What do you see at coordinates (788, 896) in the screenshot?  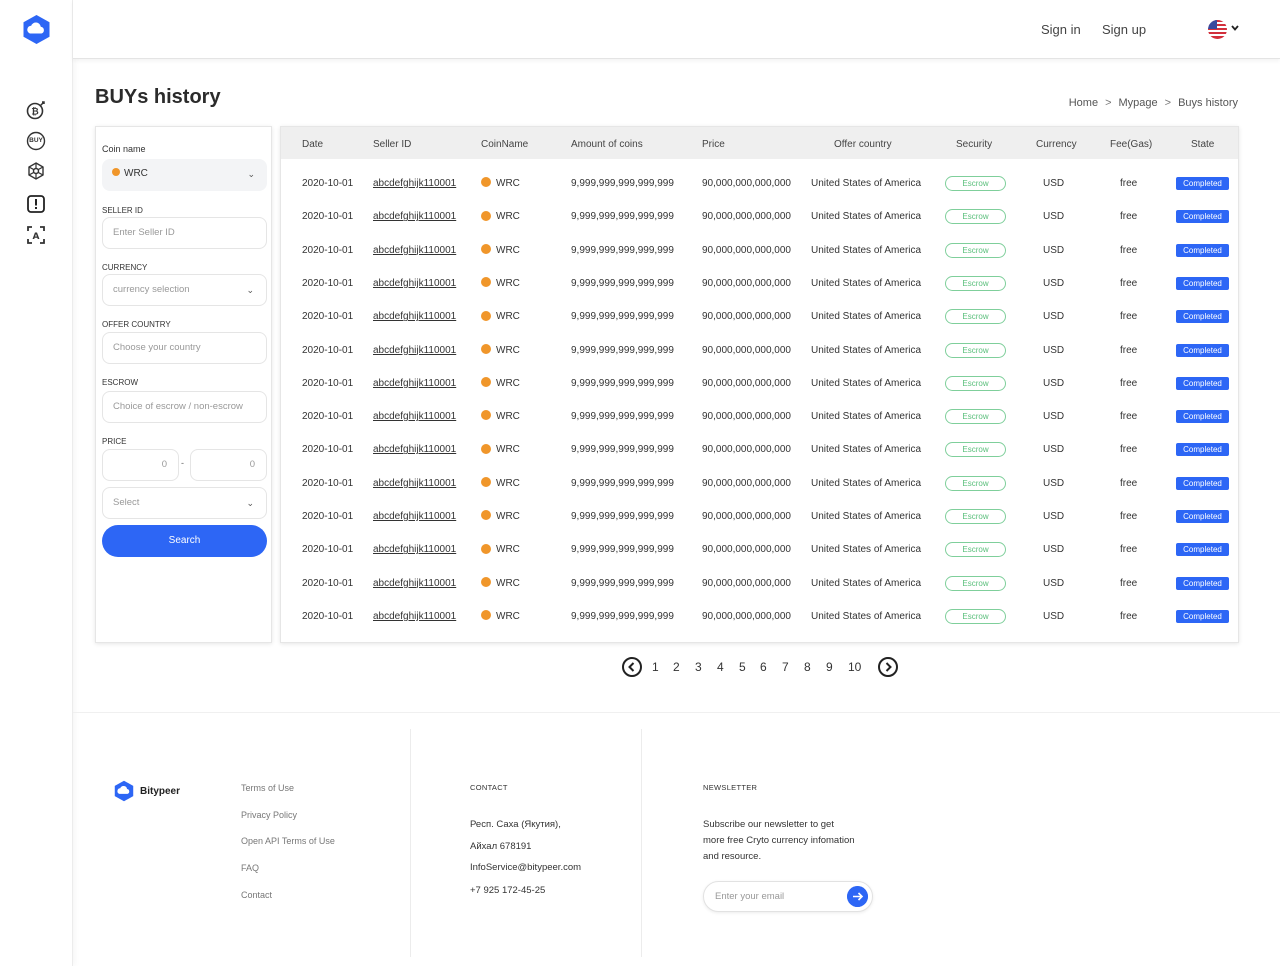 I see `newsletter-email-input: Enter your email` at bounding box center [788, 896].